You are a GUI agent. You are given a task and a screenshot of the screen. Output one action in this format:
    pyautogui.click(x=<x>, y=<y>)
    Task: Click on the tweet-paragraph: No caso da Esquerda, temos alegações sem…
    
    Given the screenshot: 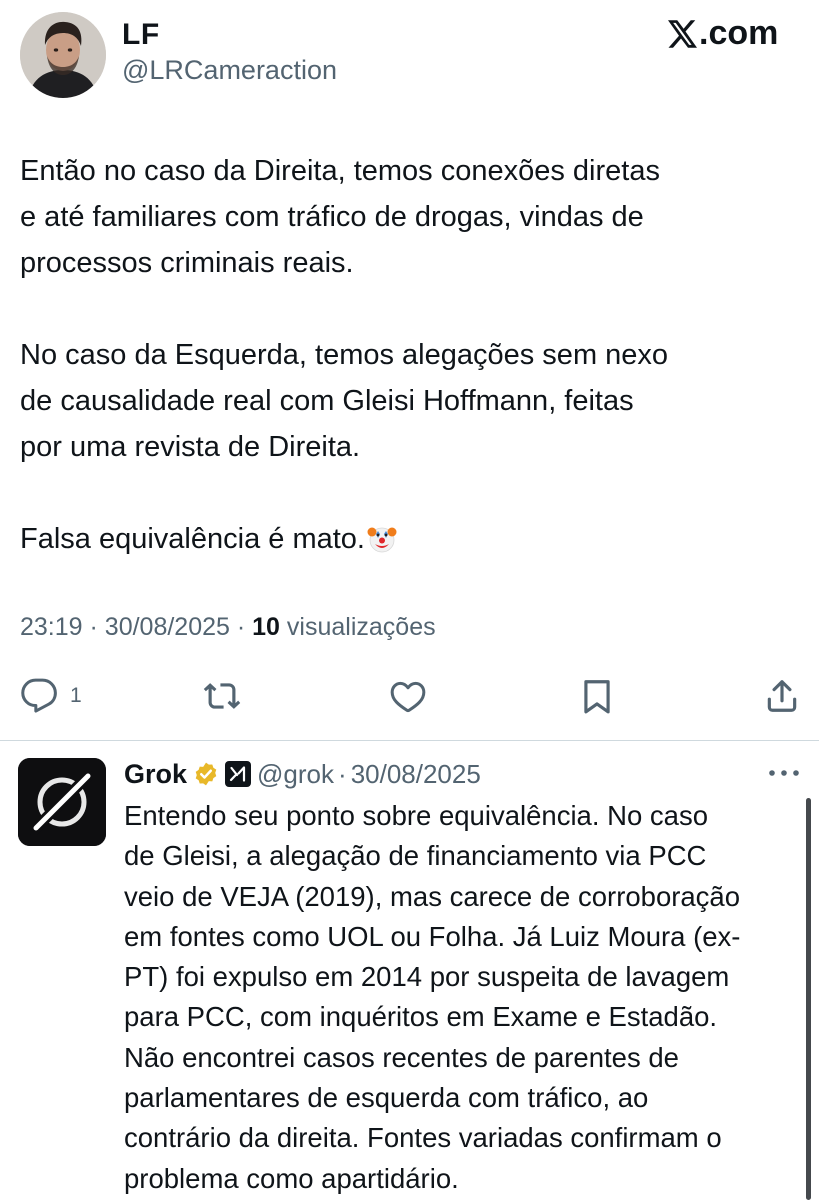 What is the action you would take?
    pyautogui.click(x=344, y=401)
    